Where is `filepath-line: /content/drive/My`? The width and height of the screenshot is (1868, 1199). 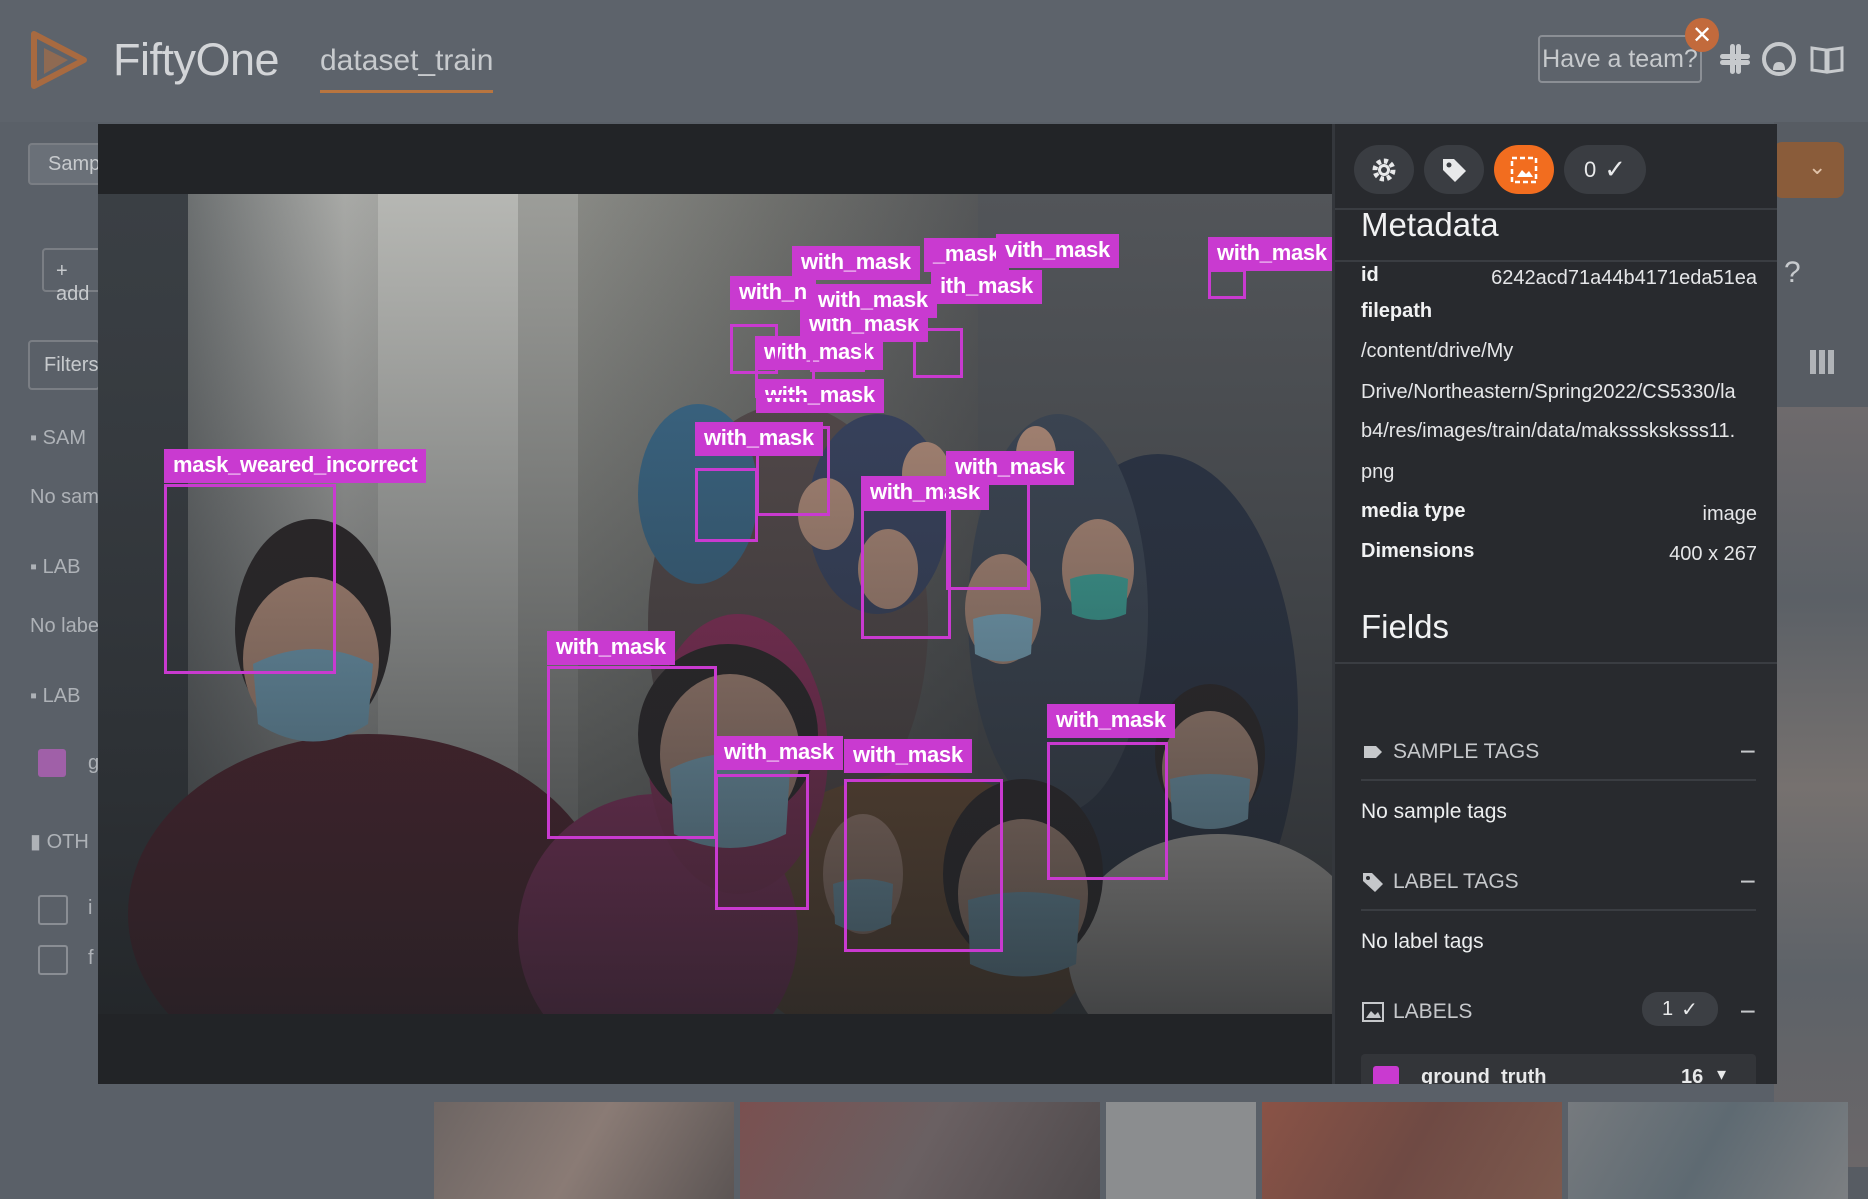
filepath-line: /content/drive/My is located at coordinates (1437, 351).